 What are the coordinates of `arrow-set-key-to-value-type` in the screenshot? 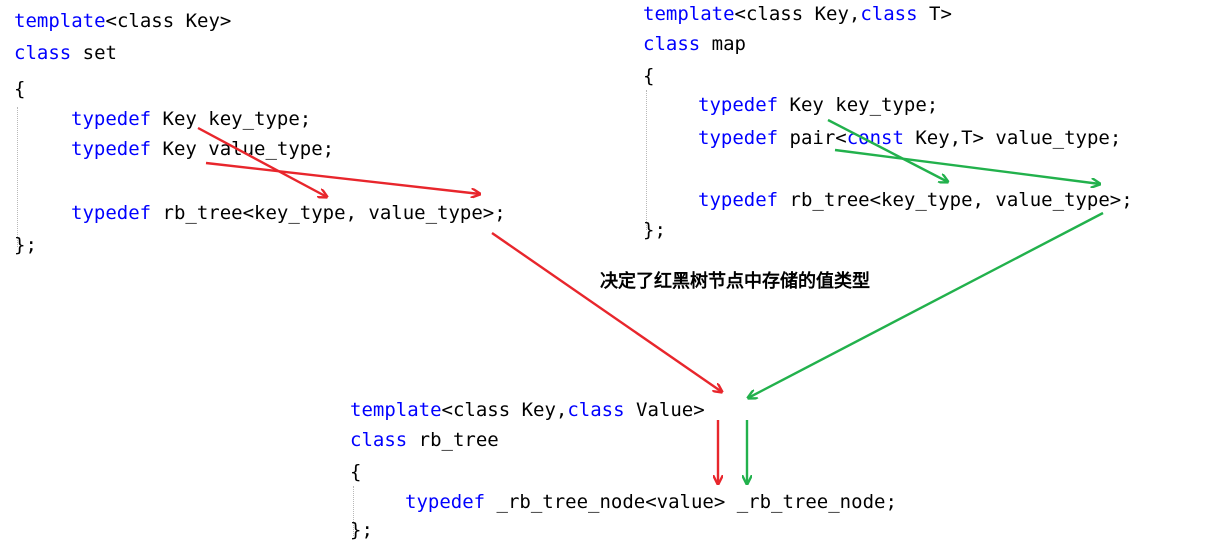 It's located at (342, 177).